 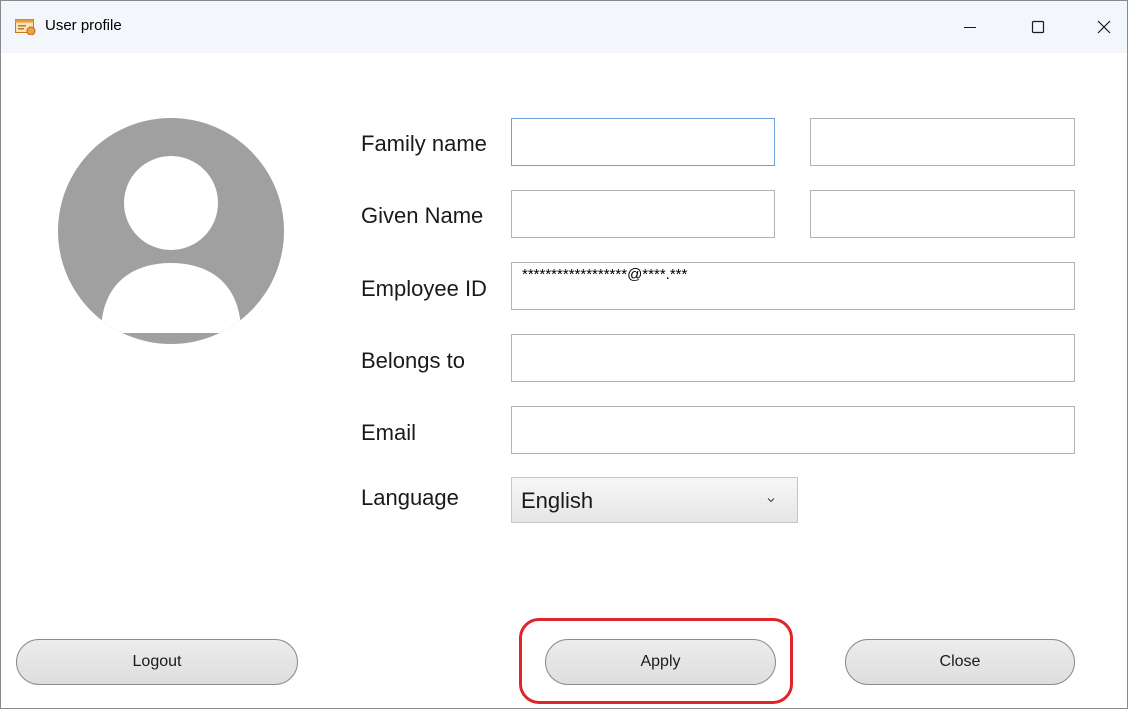 I want to click on belongs-to-label: Belongs to, so click(x=413, y=360).